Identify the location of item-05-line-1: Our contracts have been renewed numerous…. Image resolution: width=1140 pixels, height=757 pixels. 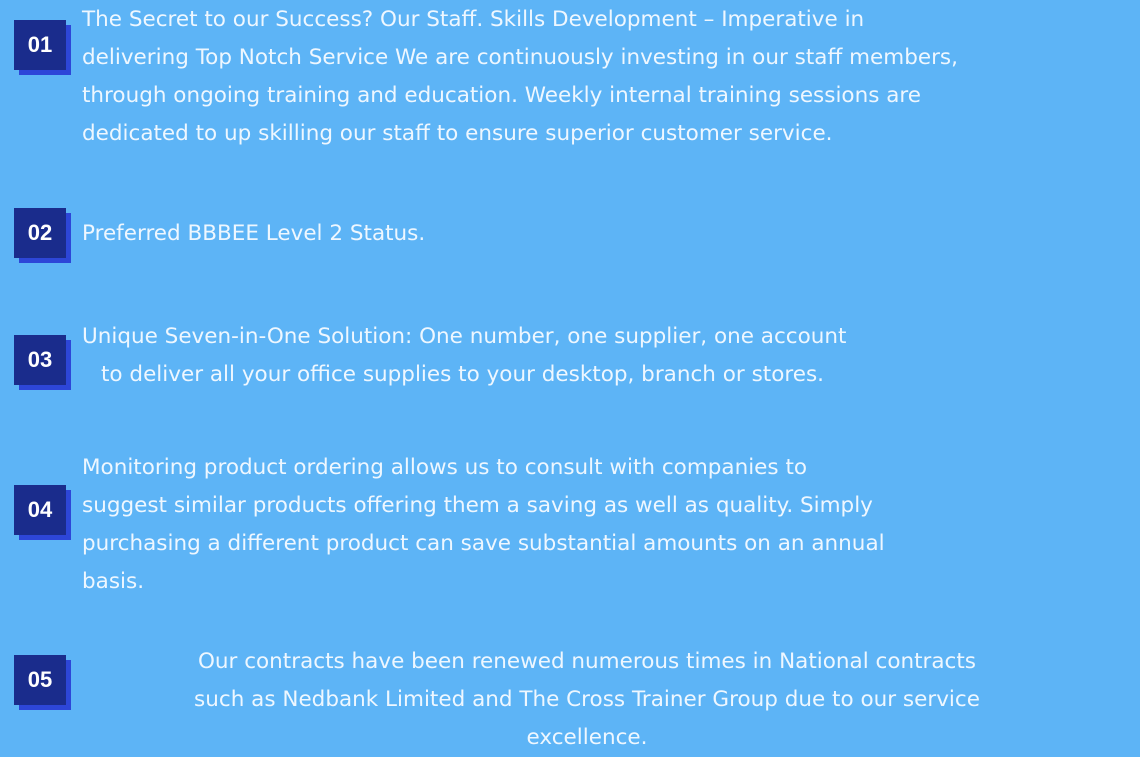
(587, 661).